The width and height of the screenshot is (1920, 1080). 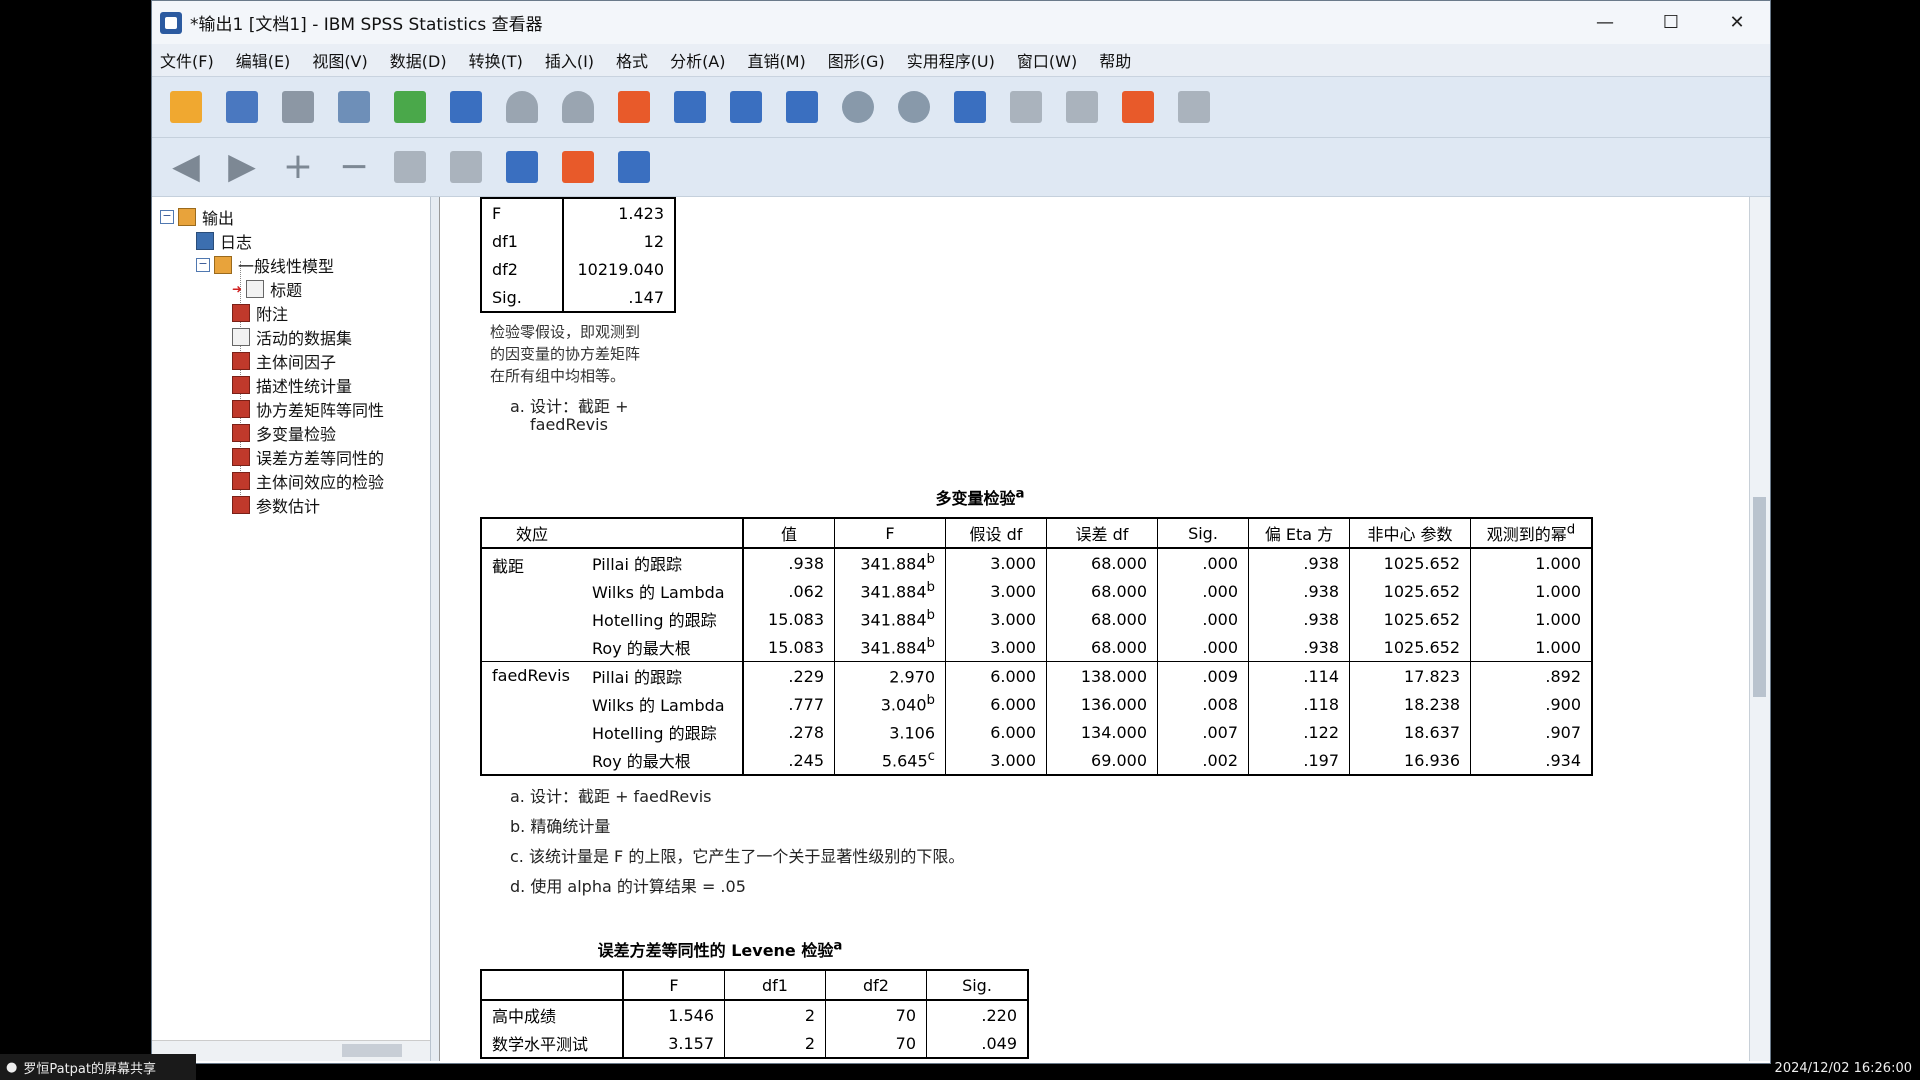 What do you see at coordinates (284, 361) in the screenshot?
I see `outline-item-6: 主体间因子` at bounding box center [284, 361].